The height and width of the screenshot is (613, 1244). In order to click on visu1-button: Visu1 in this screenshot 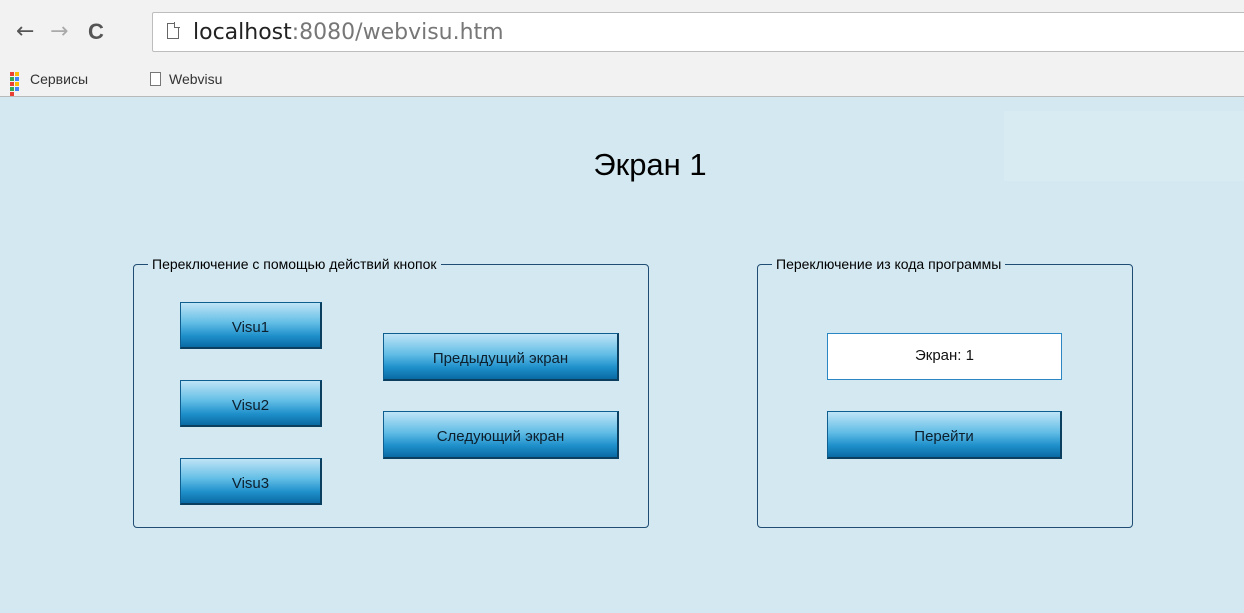, I will do `click(251, 325)`.